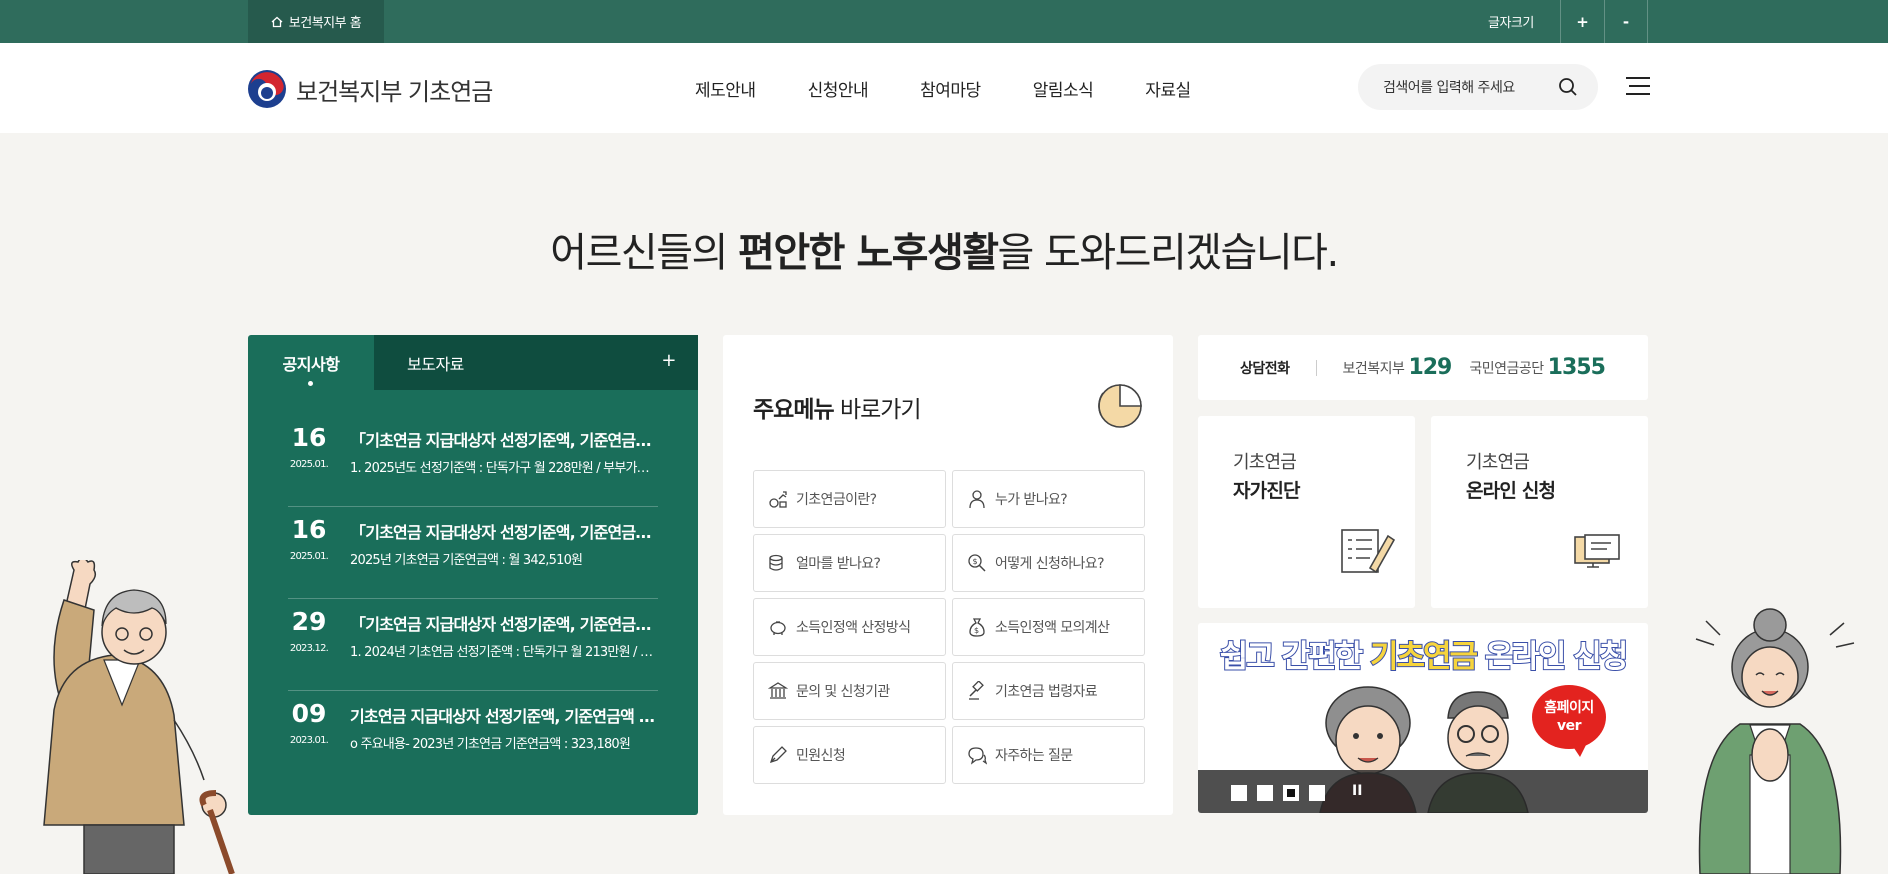 This screenshot has width=1888, height=874. What do you see at coordinates (267, 89) in the screenshot?
I see `taegeuk-logo-icon` at bounding box center [267, 89].